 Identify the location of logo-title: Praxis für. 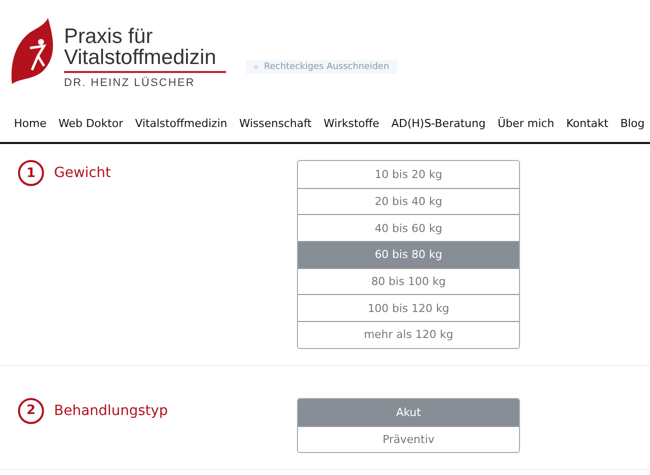
(109, 36).